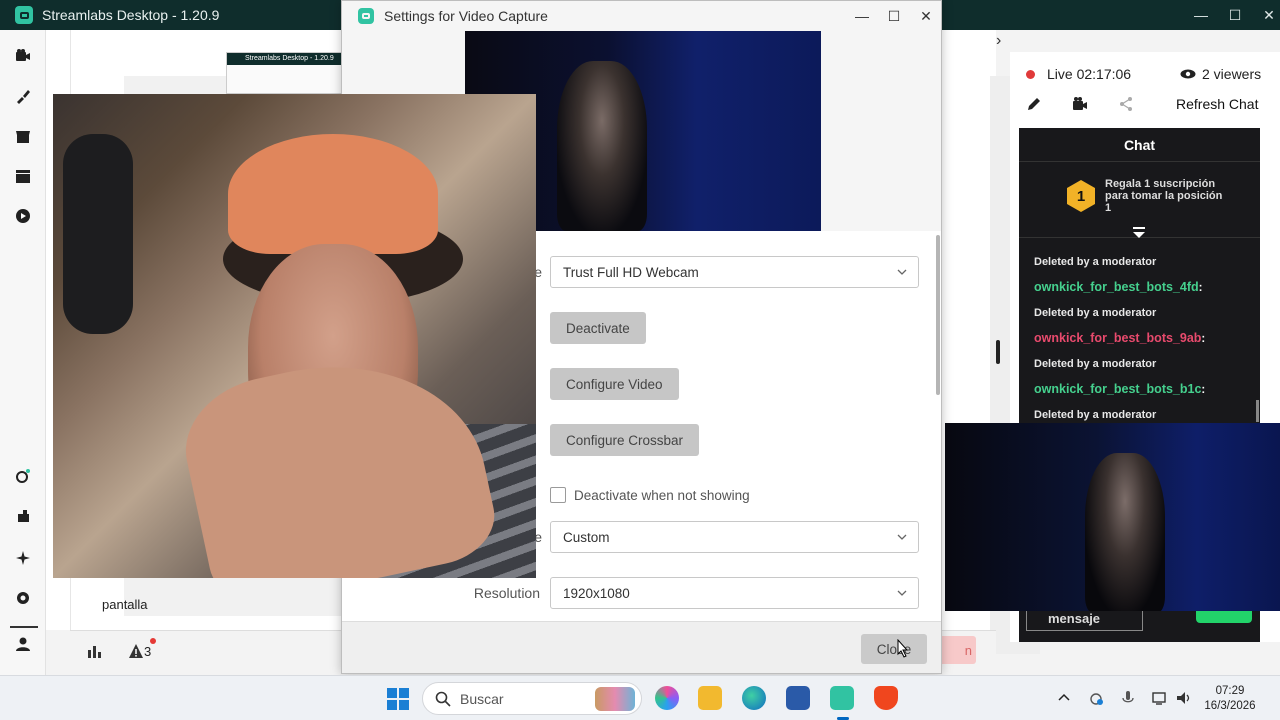 The image size is (1280, 720). I want to click on configure-video-button: Configure Video, so click(614, 384).